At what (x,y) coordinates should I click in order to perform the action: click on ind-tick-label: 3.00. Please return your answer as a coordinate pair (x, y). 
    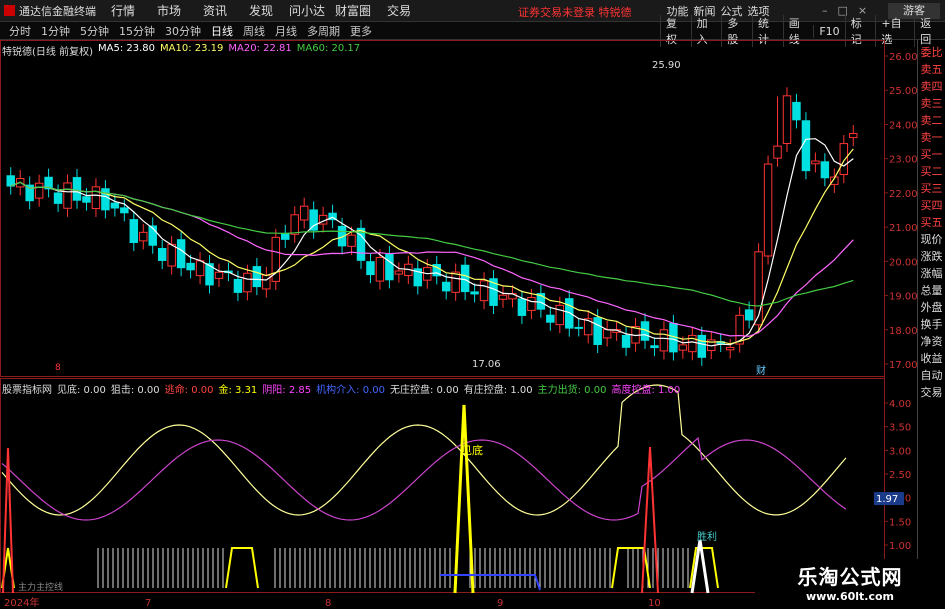
    Looking at the image, I should click on (900, 451).